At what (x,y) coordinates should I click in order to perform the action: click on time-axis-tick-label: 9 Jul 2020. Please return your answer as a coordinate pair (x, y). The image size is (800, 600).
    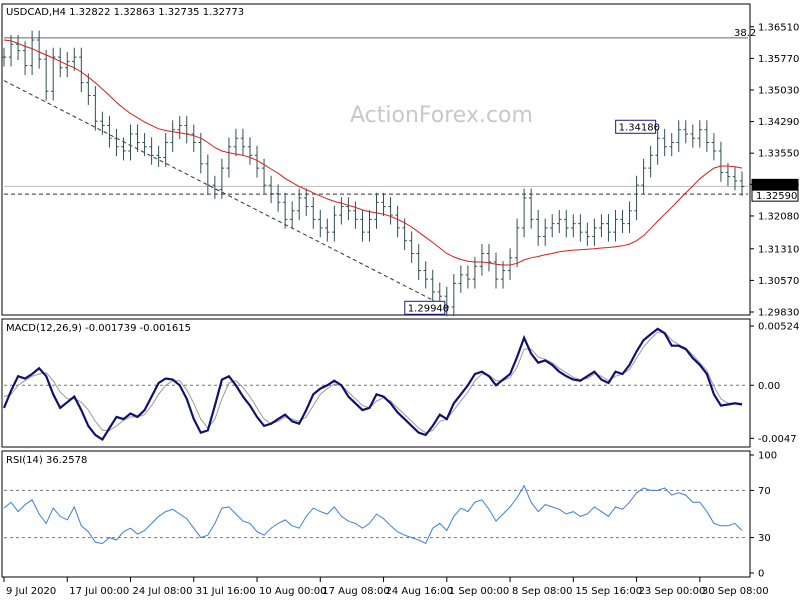
    Looking at the image, I should click on (31, 591).